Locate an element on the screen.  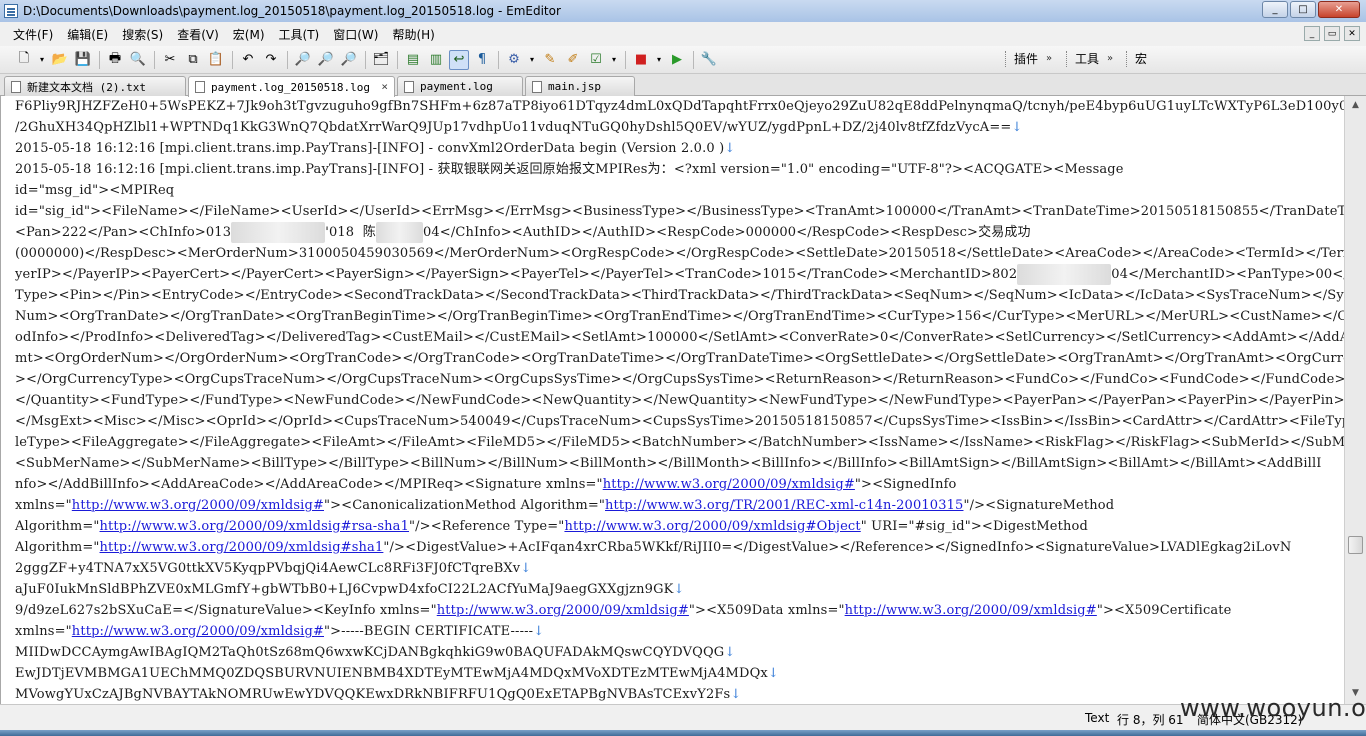
run-macro-icon: ▶ is located at coordinates (677, 60).